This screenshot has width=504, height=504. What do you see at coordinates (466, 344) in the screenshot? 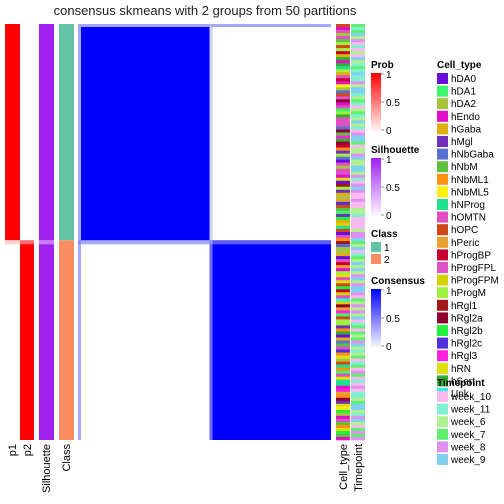
I see `cell-type-legend-label: hRgl2c` at bounding box center [466, 344].